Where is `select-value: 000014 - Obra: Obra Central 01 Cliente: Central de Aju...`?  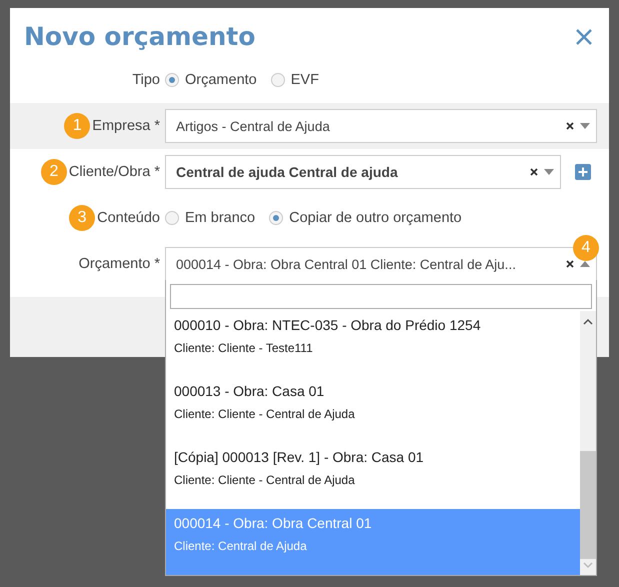
select-value: 000014 - Obra: Obra Central 01 Cliente: Central de Aju... is located at coordinates (346, 264).